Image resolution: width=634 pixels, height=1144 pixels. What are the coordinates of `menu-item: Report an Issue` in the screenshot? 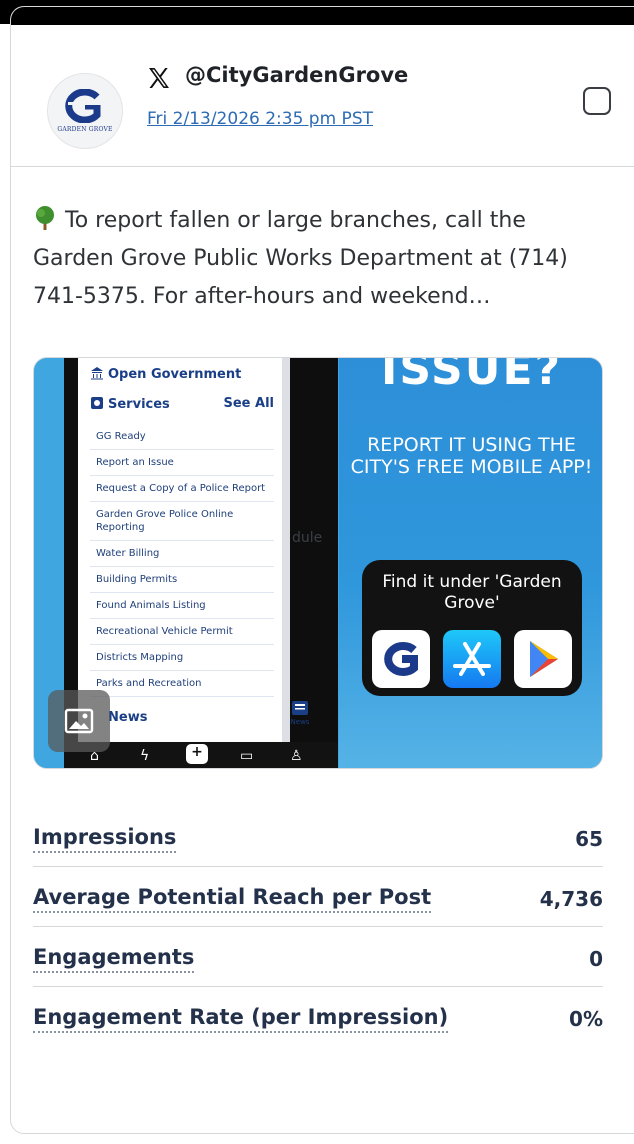 It's located at (182, 463).